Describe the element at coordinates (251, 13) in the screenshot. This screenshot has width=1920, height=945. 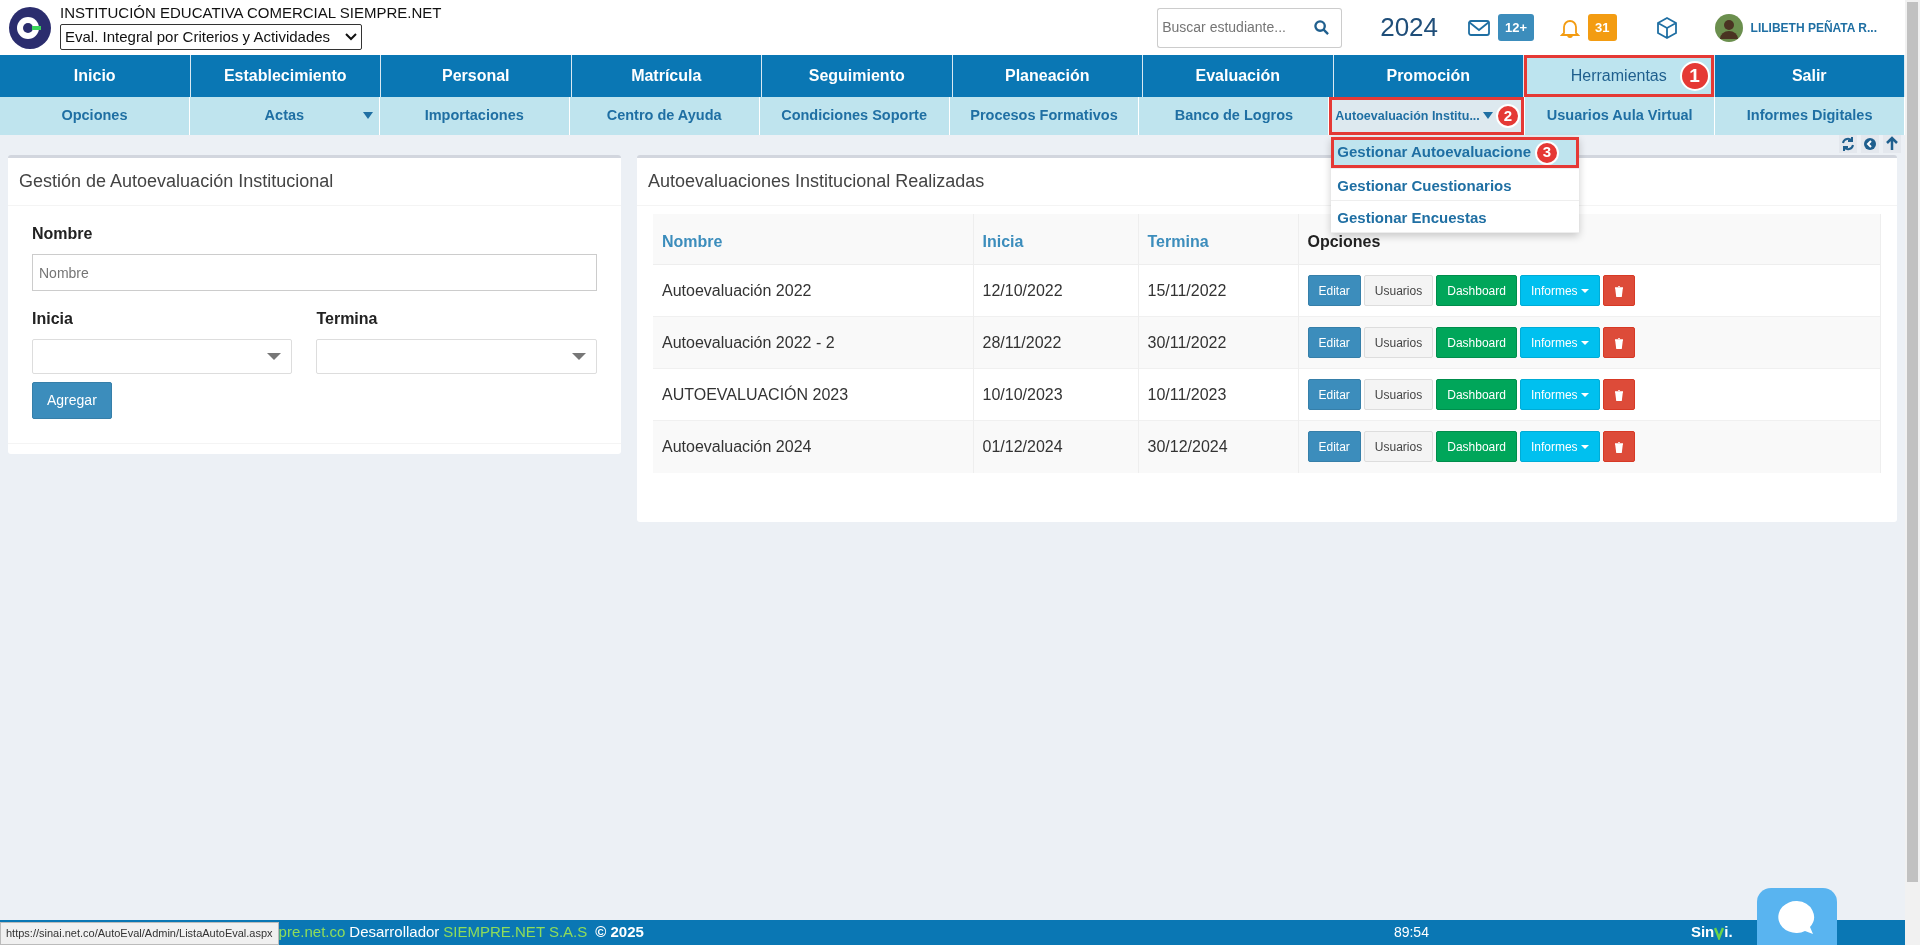
I see `institution-name: INSTITUCIÓN EDUCATIVA COMERCIAL SIEMPRE.NET` at that location.